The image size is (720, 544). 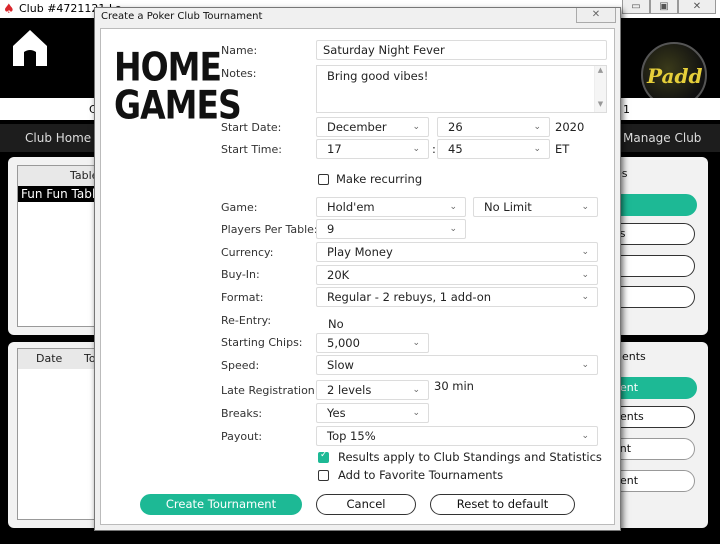 What do you see at coordinates (596, 15) in the screenshot?
I see `dialog-close-button: ✕` at bounding box center [596, 15].